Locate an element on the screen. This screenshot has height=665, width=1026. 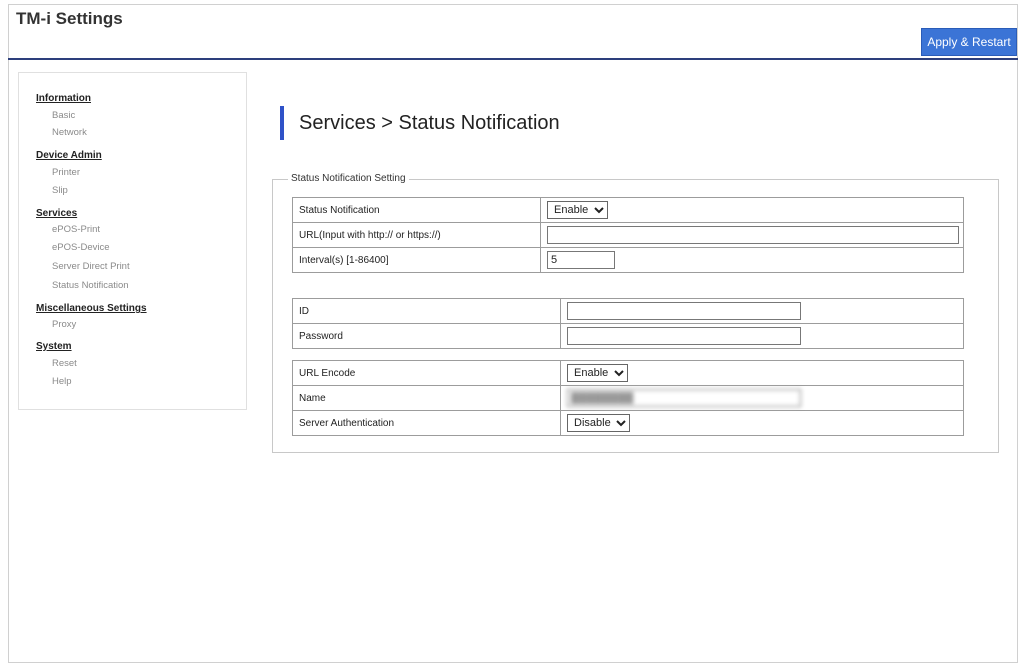
row-interval: Interval(s) [1-86400] is located at coordinates (628, 260).